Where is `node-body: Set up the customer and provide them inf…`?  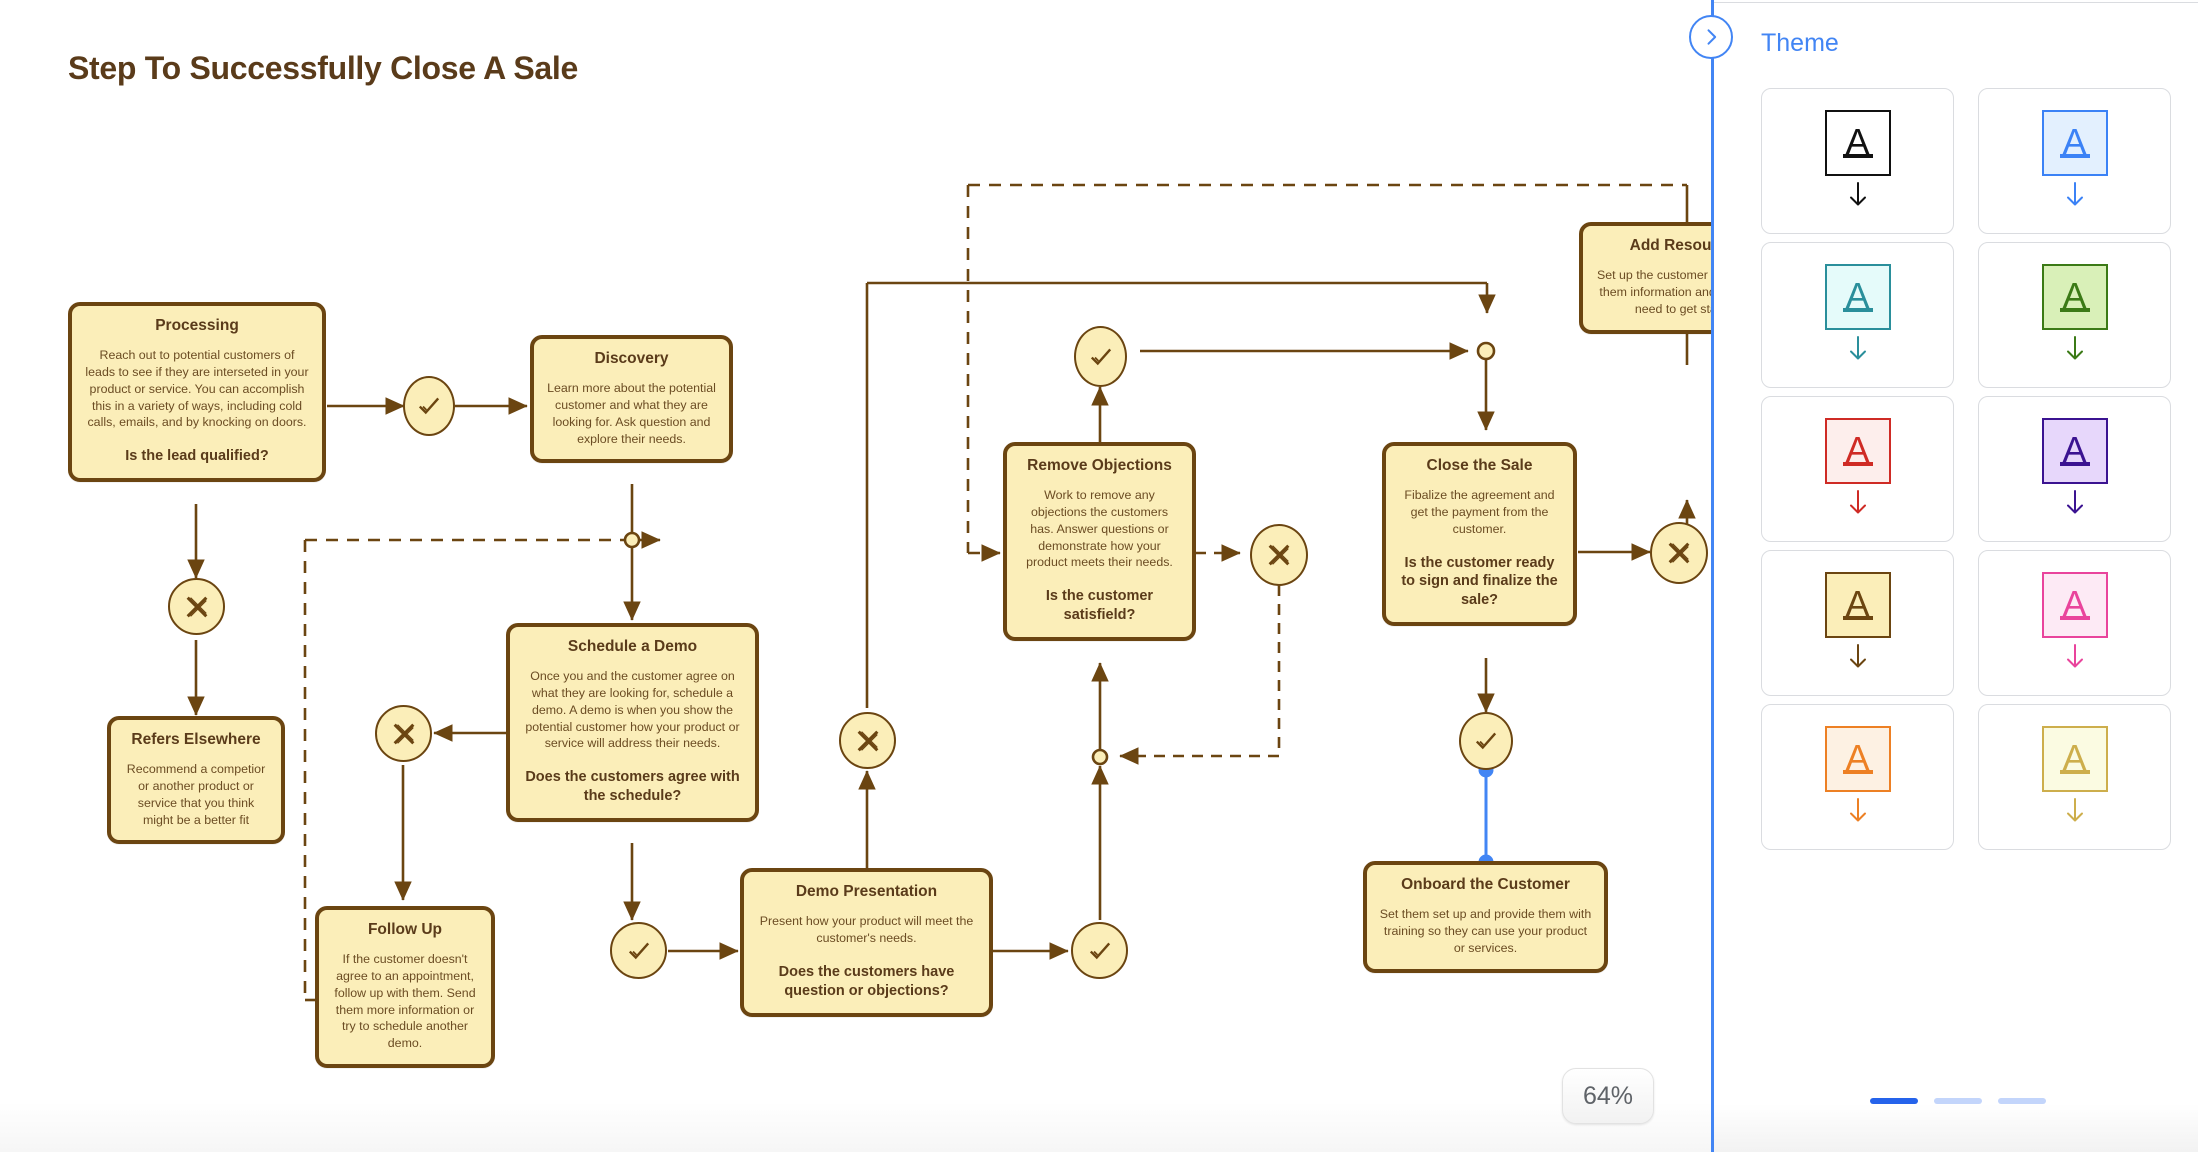
node-body: Set up the customer and provide them inf… is located at coordinates (1653, 292).